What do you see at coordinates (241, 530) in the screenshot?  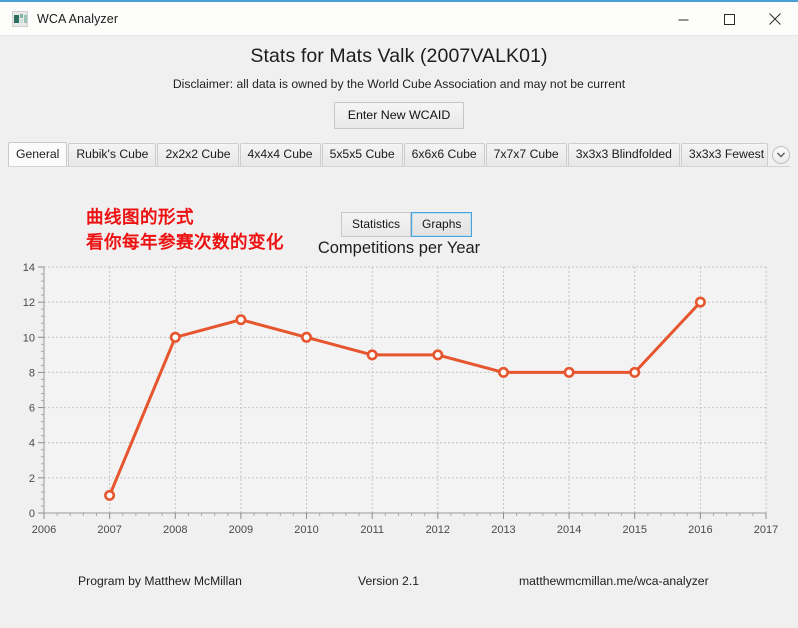 I see `x-tick-label: 2009` at bounding box center [241, 530].